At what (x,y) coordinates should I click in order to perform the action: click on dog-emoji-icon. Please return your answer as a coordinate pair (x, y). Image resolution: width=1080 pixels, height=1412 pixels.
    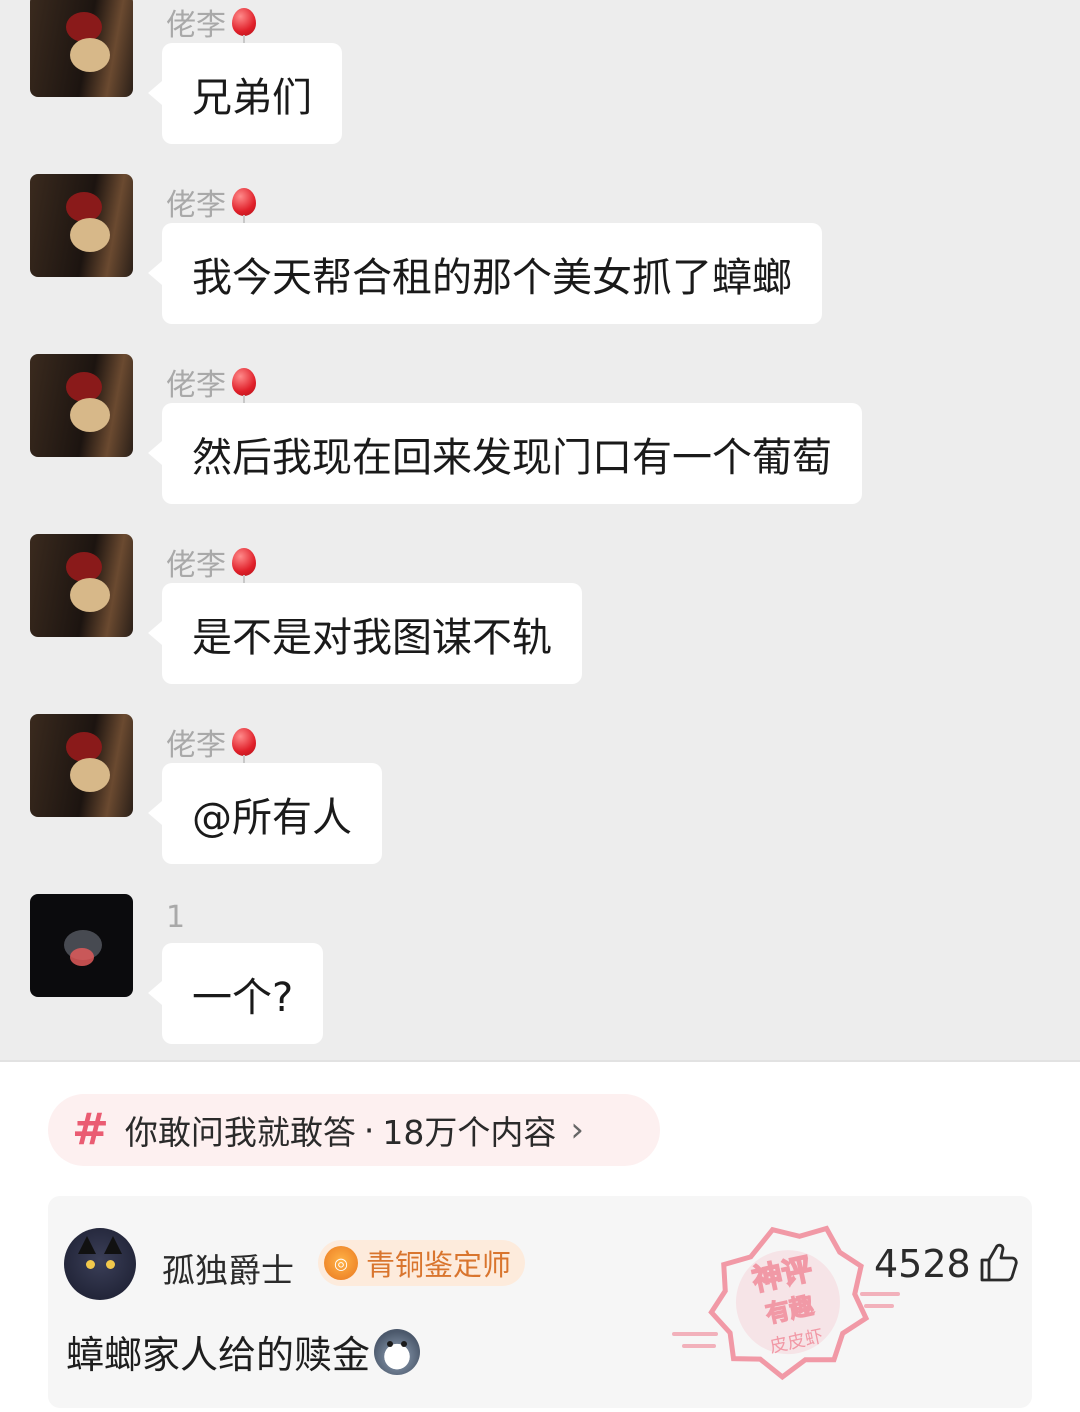
    Looking at the image, I should click on (397, 1351).